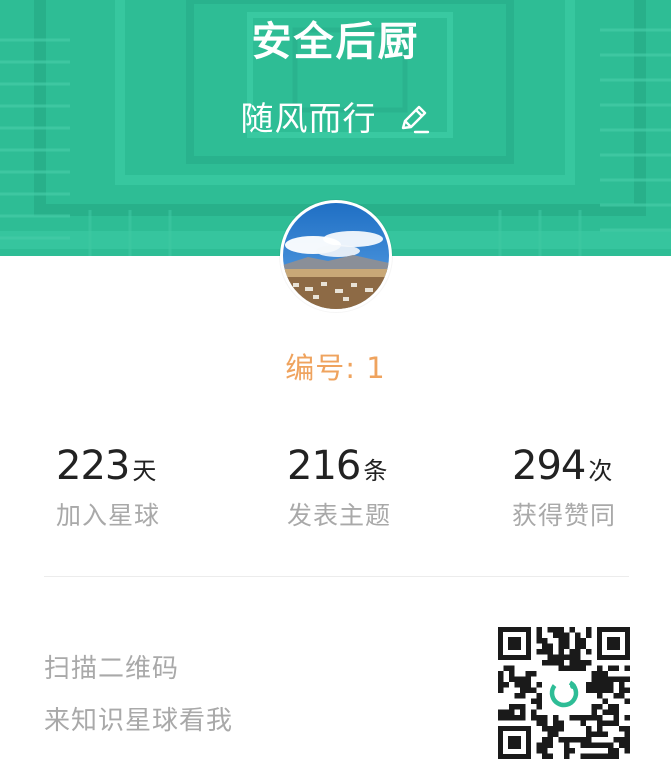 This screenshot has width=671, height=780. Describe the element at coordinates (564, 515) in the screenshot. I see `stat-label: 获得赞同` at that location.